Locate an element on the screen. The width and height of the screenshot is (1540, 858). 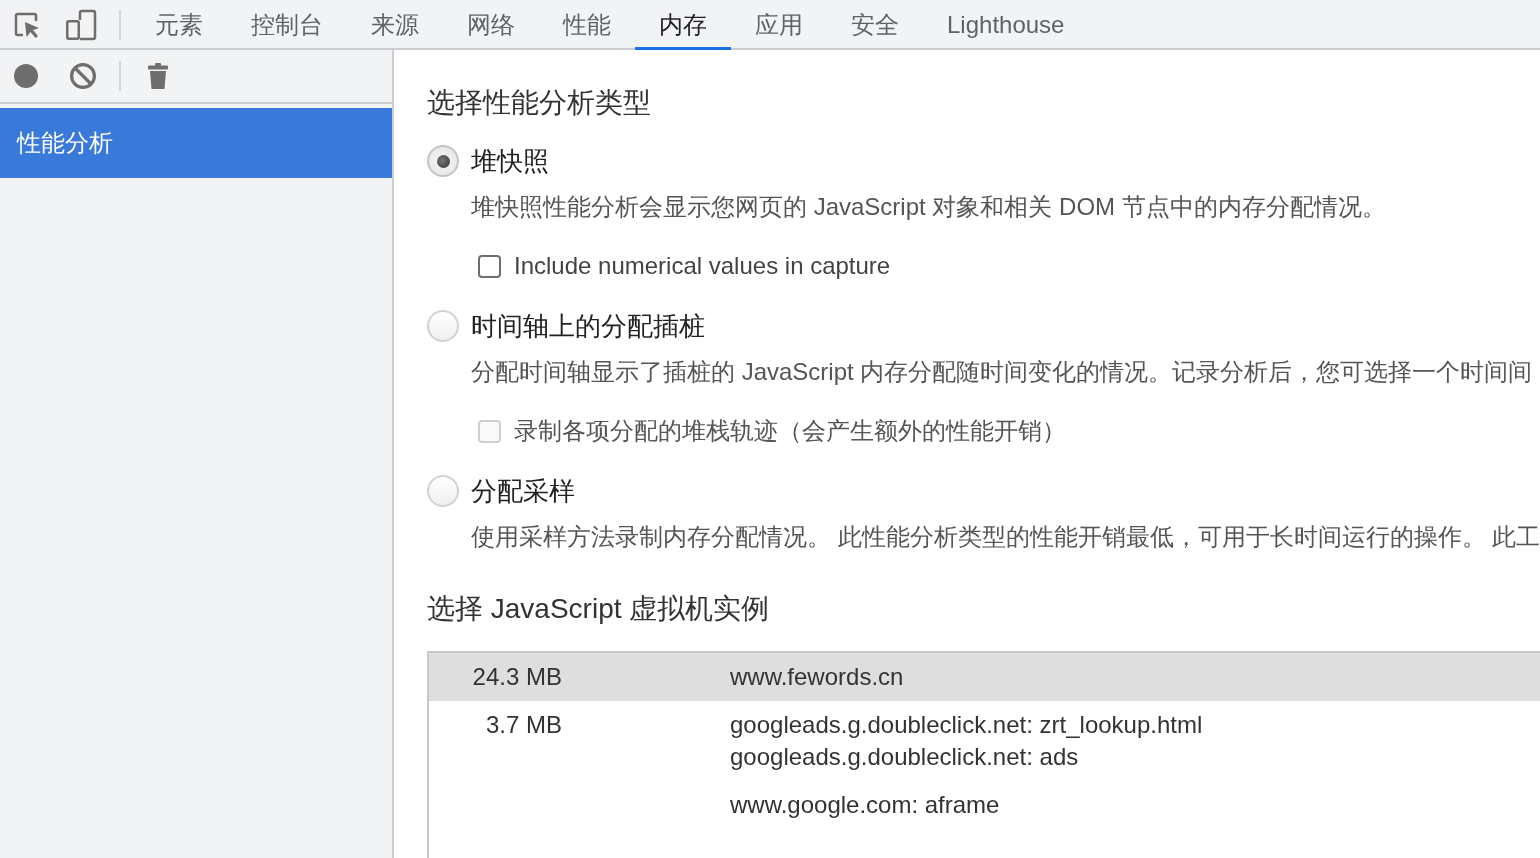
trash-icon is located at coordinates (158, 76).